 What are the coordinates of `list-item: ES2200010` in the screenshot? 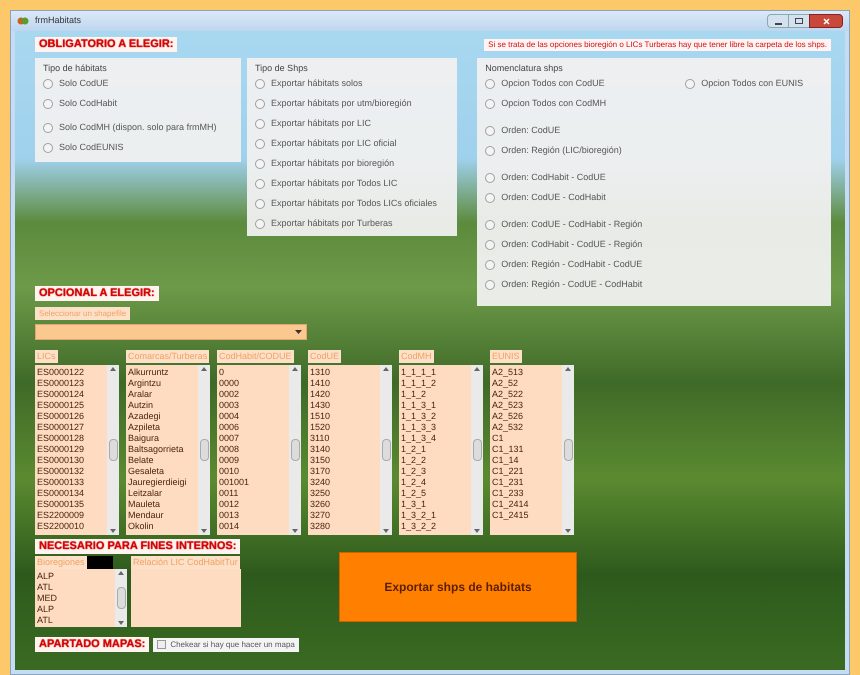 It's located at (72, 526).